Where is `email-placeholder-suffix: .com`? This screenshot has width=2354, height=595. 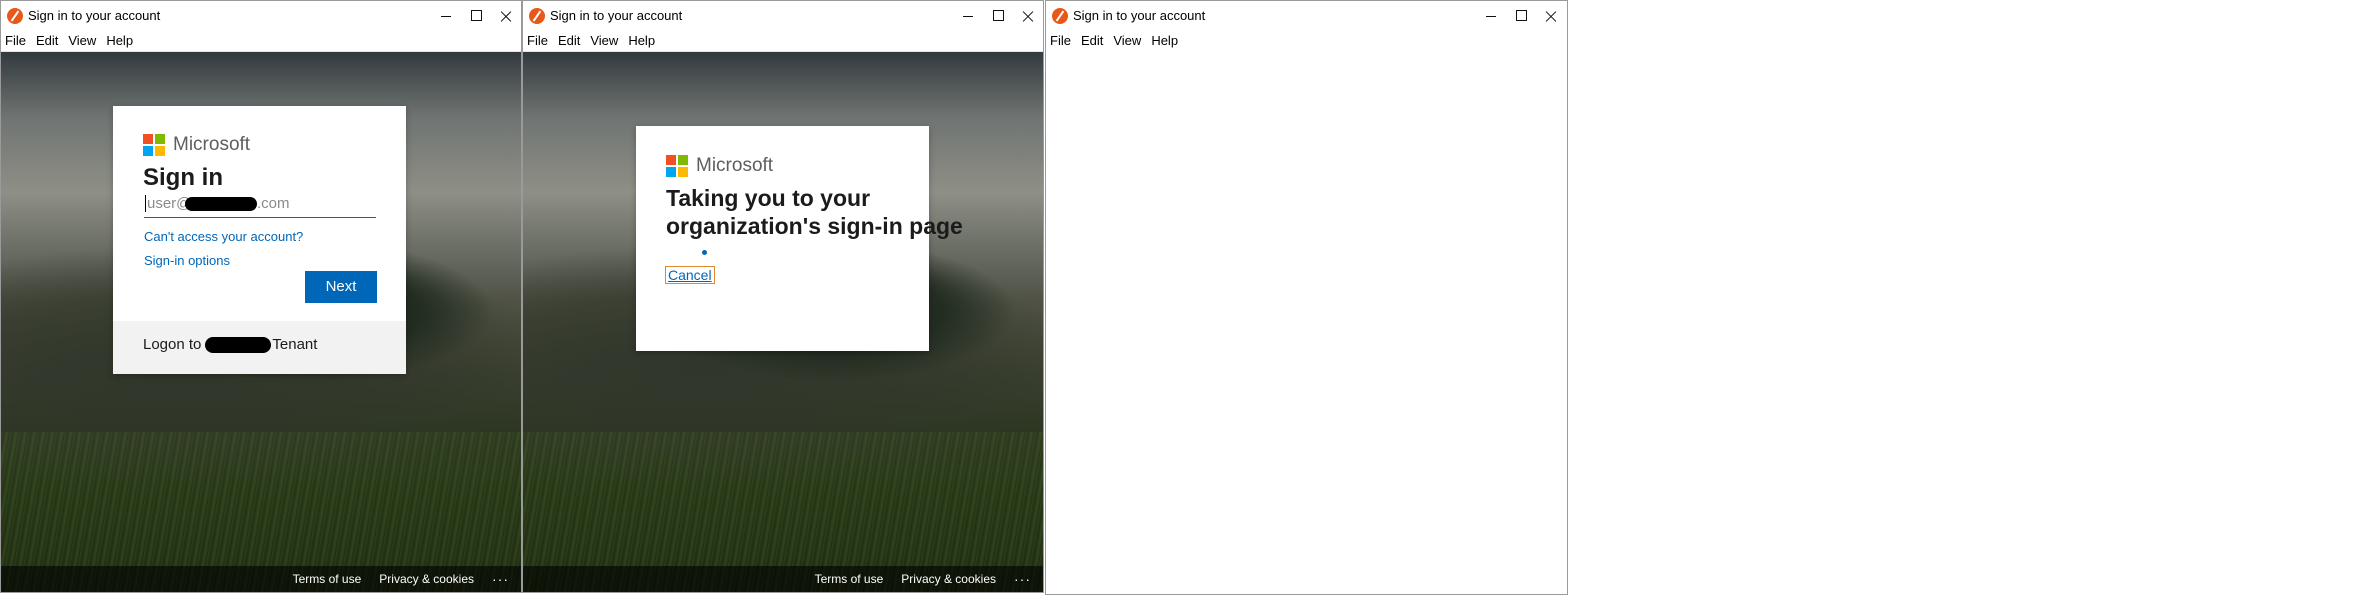
email-placeholder-suffix: .com is located at coordinates (273, 203).